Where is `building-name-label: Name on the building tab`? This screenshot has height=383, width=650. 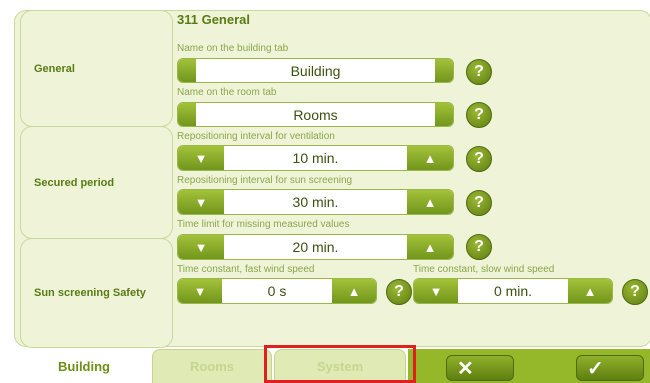
building-name-label: Name on the building tab is located at coordinates (233, 48).